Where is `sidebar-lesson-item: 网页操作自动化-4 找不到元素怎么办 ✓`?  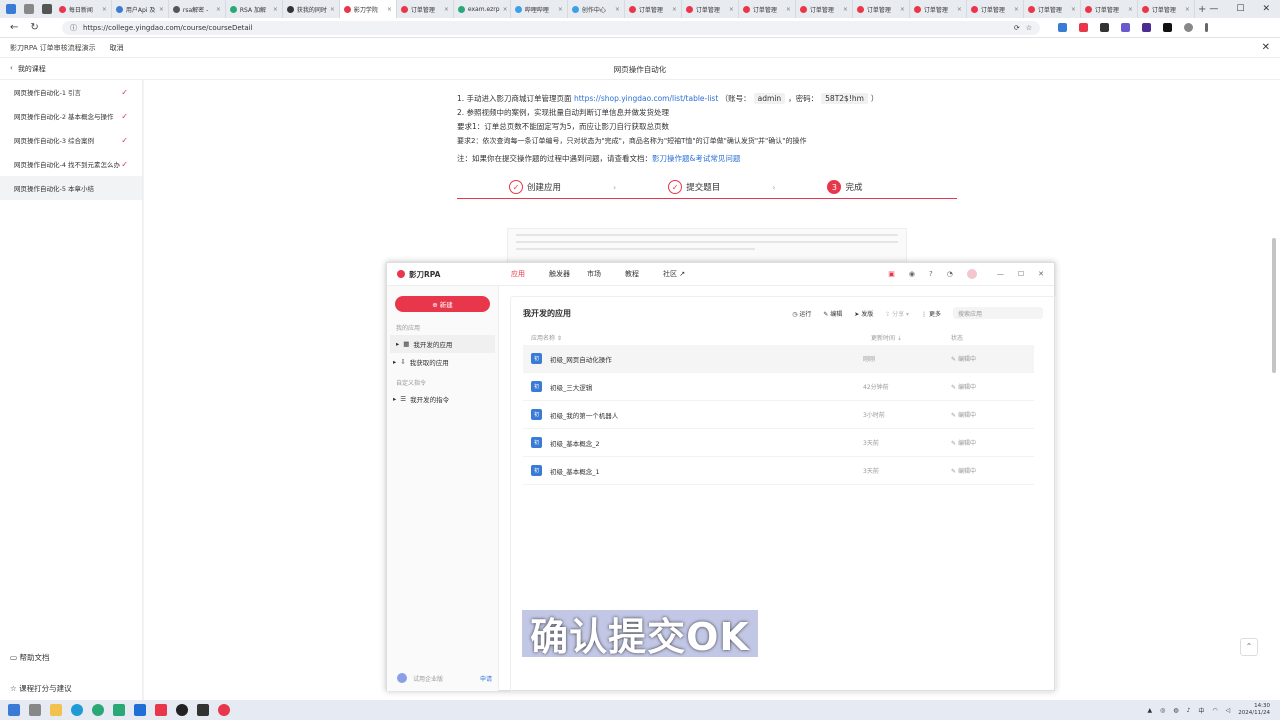
sidebar-lesson-item: 网页操作自动化-4 找不到元素怎么办 ✓ is located at coordinates (71, 164).